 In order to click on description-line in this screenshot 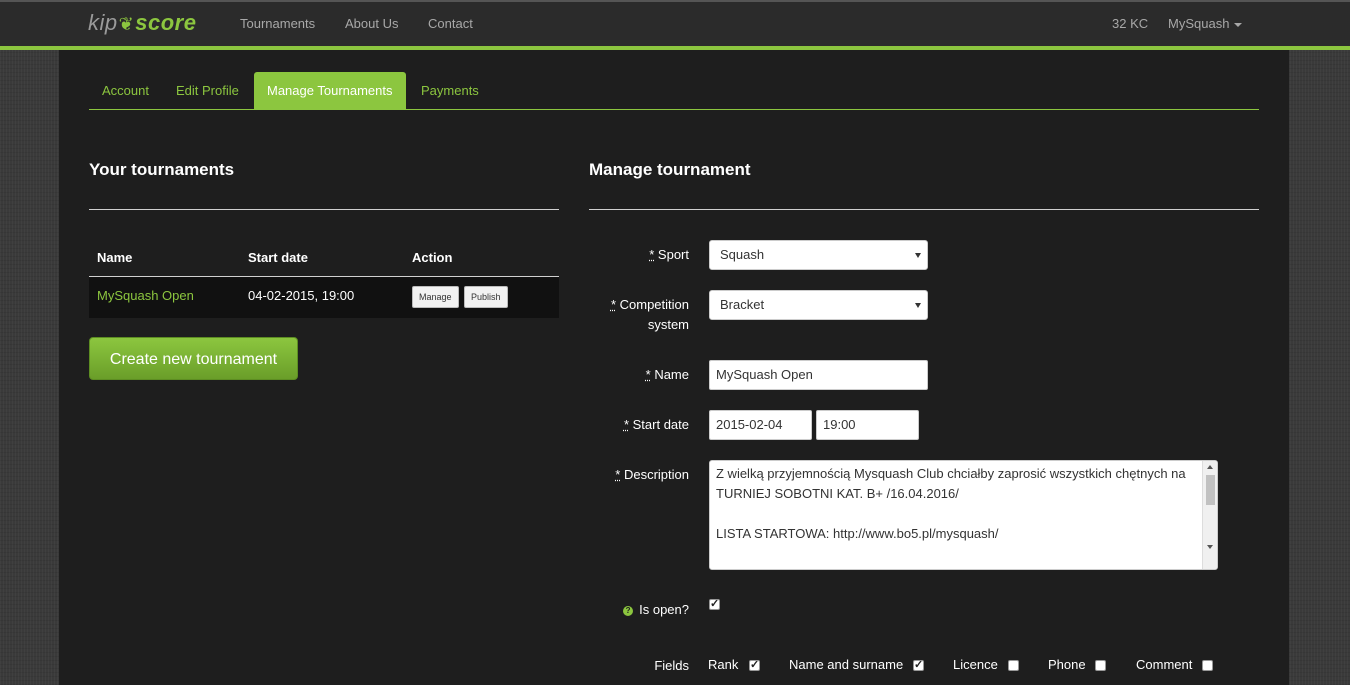, I will do `click(956, 514)`.